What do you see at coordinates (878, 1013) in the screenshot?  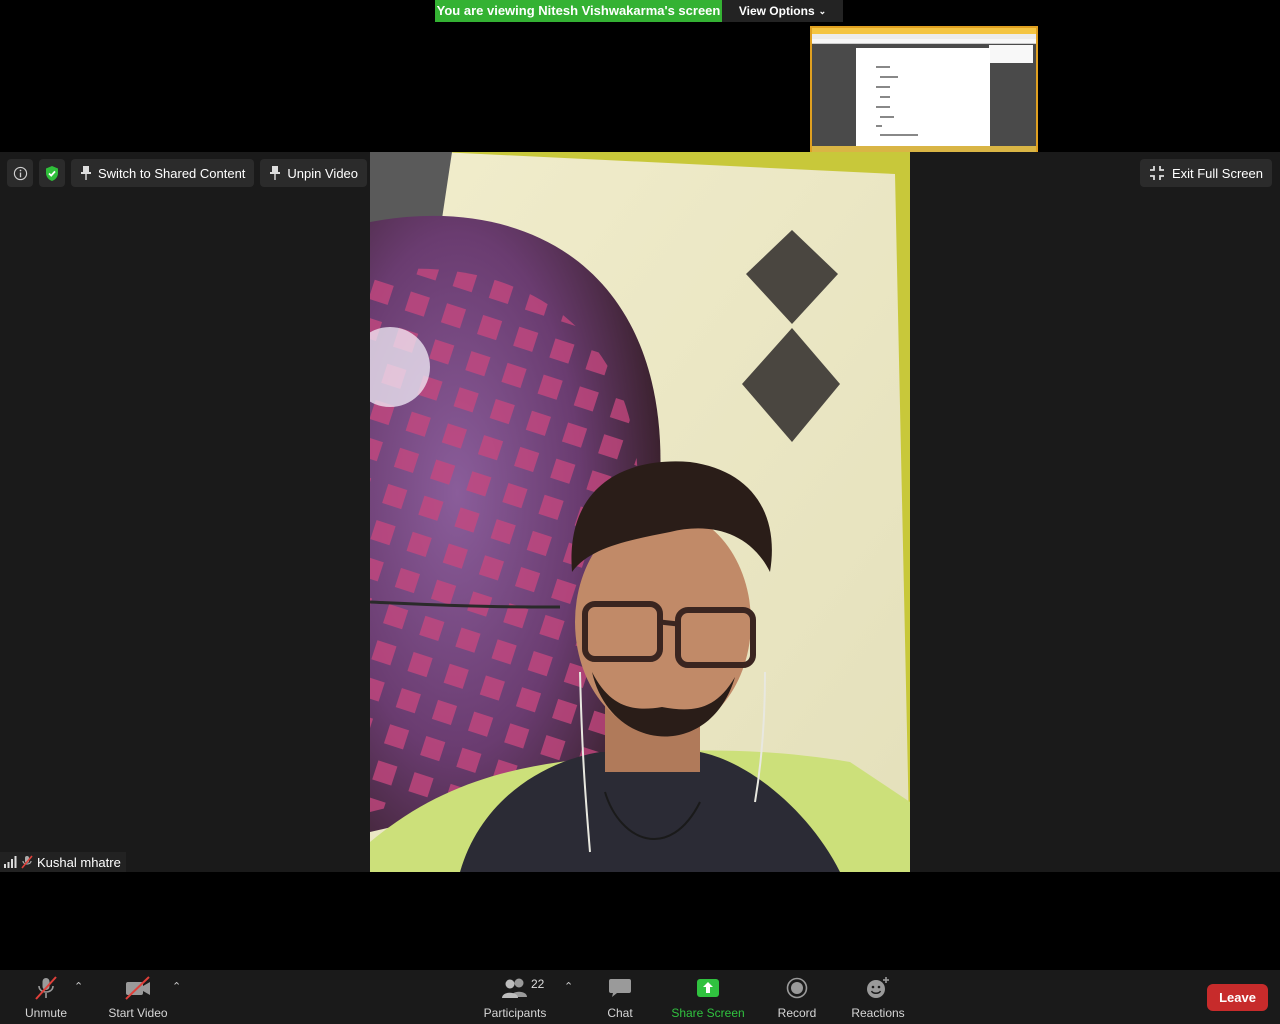 I see `reactions-label: Reactions` at bounding box center [878, 1013].